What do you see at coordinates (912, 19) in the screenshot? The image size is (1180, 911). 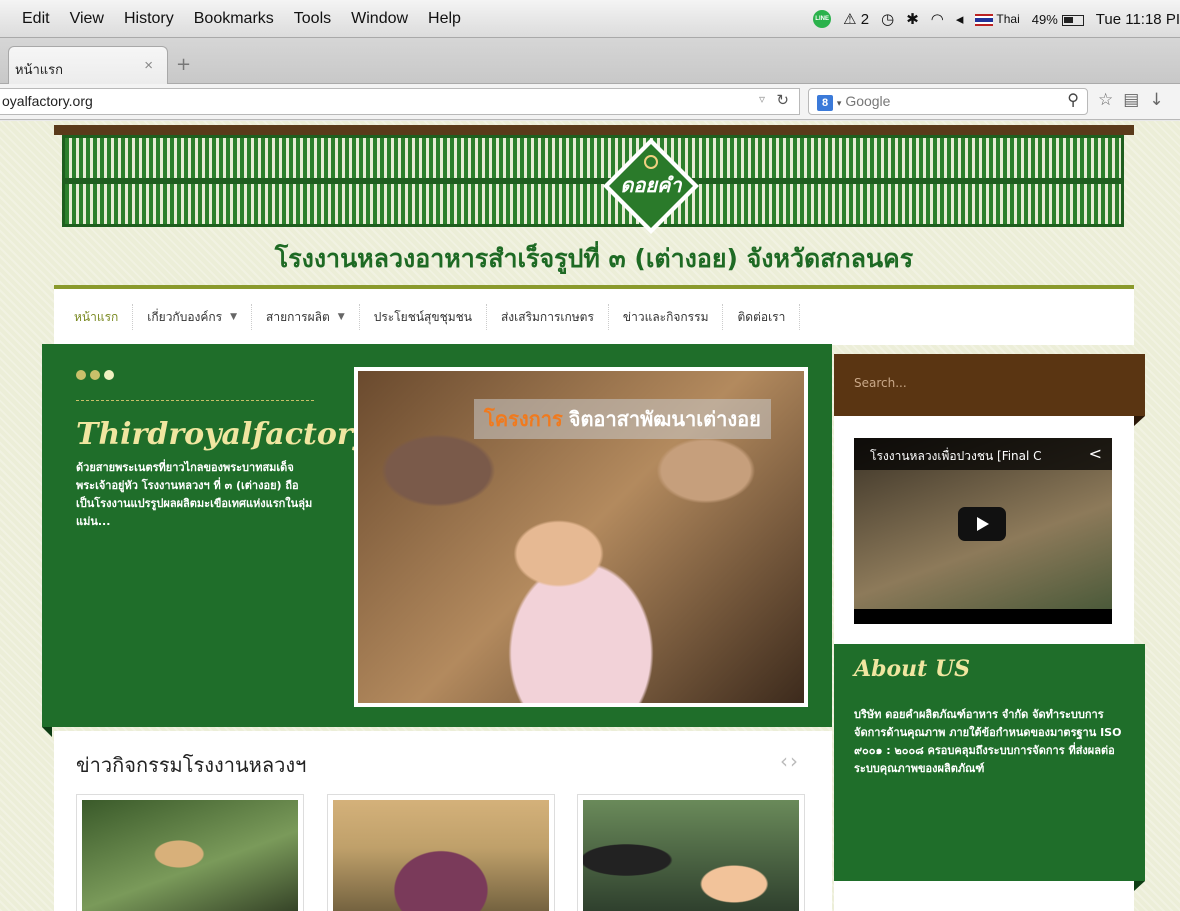 I see `bluetooth-icon: ✱` at bounding box center [912, 19].